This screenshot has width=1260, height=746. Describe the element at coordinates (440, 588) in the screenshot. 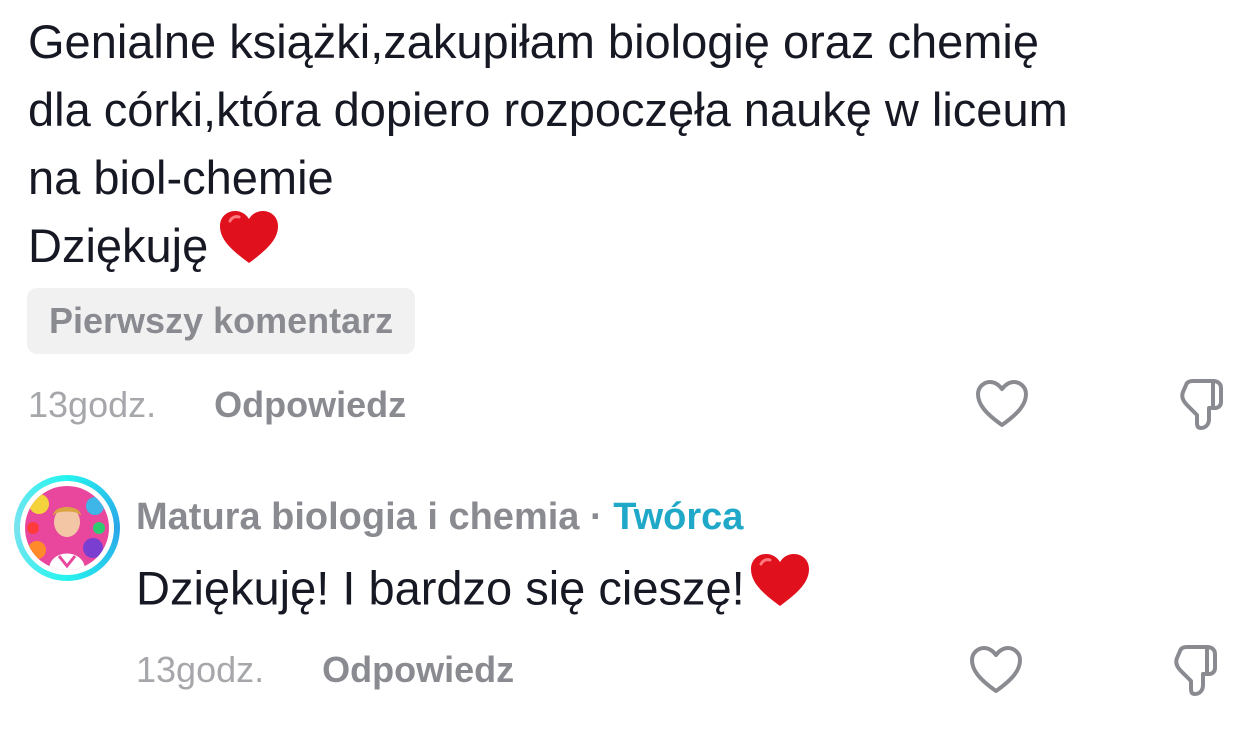

I see `reply-text: Dziękuję! I bardzo się cieszę!` at that location.